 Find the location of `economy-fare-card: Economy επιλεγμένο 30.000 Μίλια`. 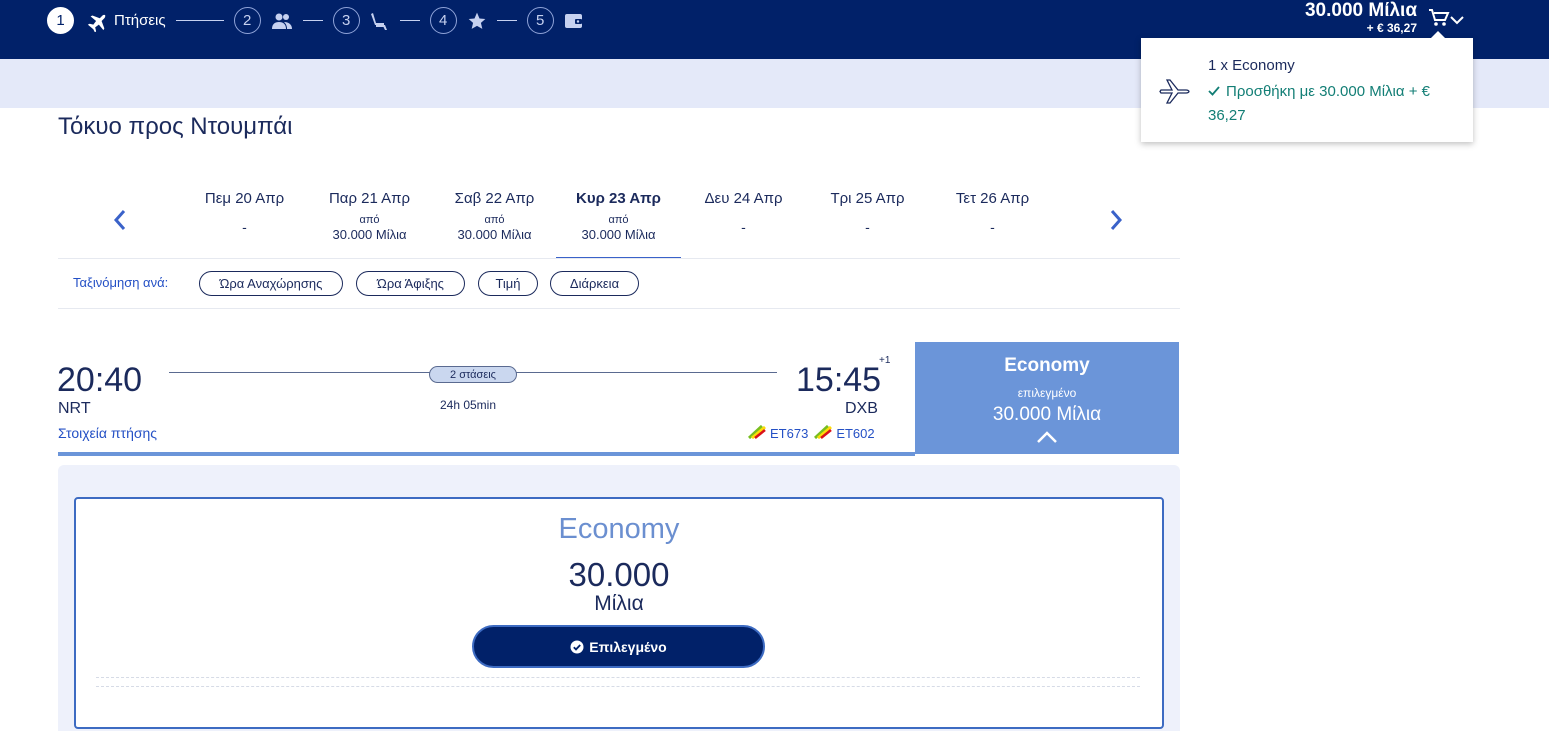

economy-fare-card: Economy επιλεγμένο 30.000 Μίλια is located at coordinates (1047, 398).